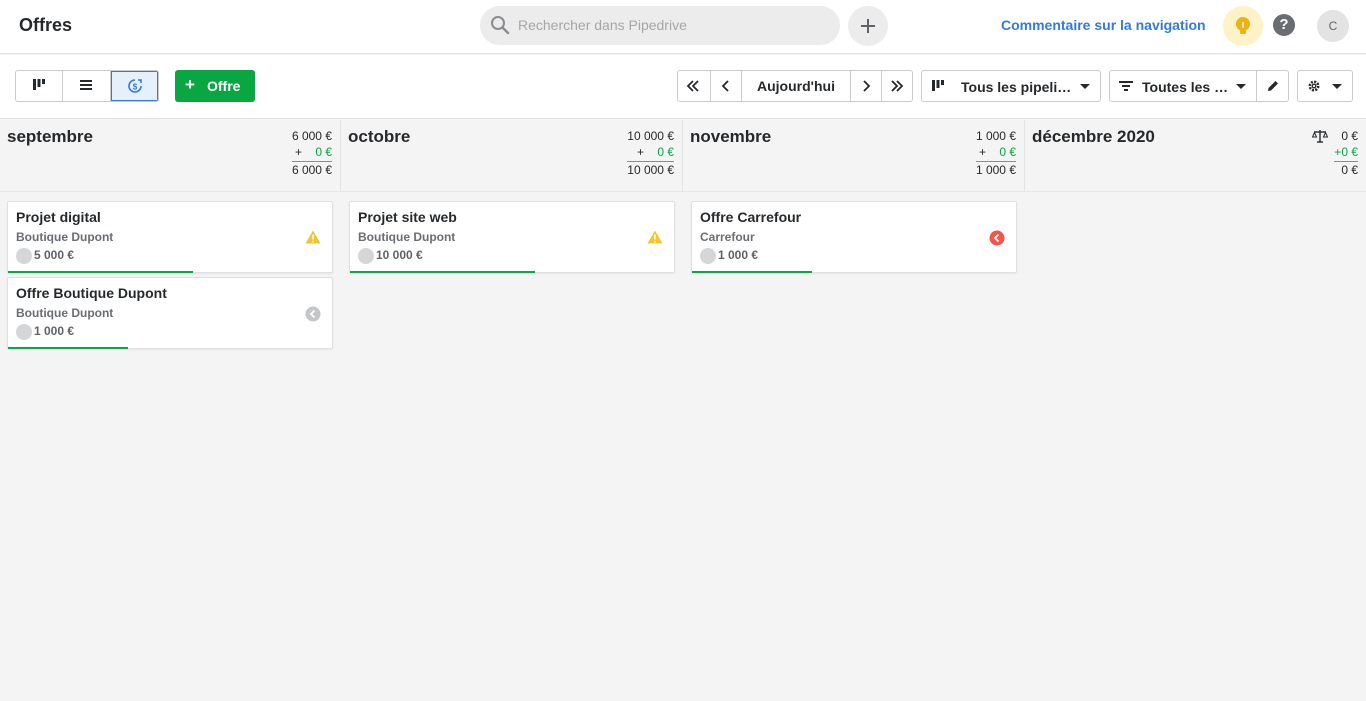 This screenshot has width=1366, height=701. I want to click on deal-value: 5 000 €, so click(54, 255).